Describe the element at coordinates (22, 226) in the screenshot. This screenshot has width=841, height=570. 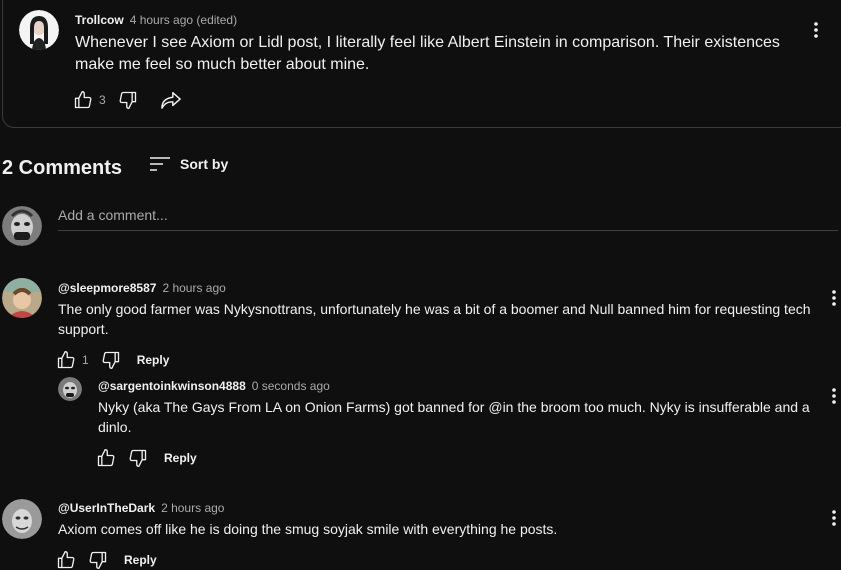
I see `current-user-avatar` at that location.